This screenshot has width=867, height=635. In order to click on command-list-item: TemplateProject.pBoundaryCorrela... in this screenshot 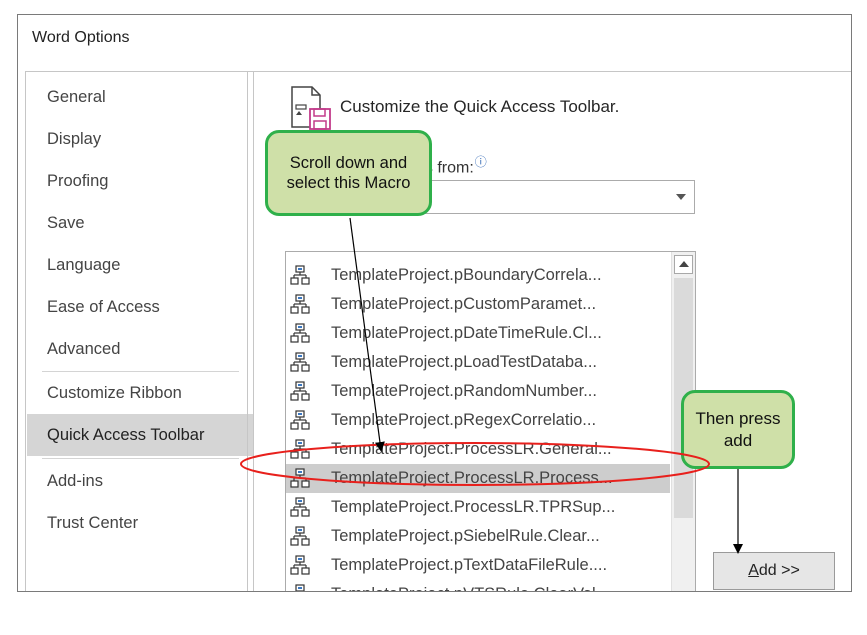, I will do `click(478, 275)`.